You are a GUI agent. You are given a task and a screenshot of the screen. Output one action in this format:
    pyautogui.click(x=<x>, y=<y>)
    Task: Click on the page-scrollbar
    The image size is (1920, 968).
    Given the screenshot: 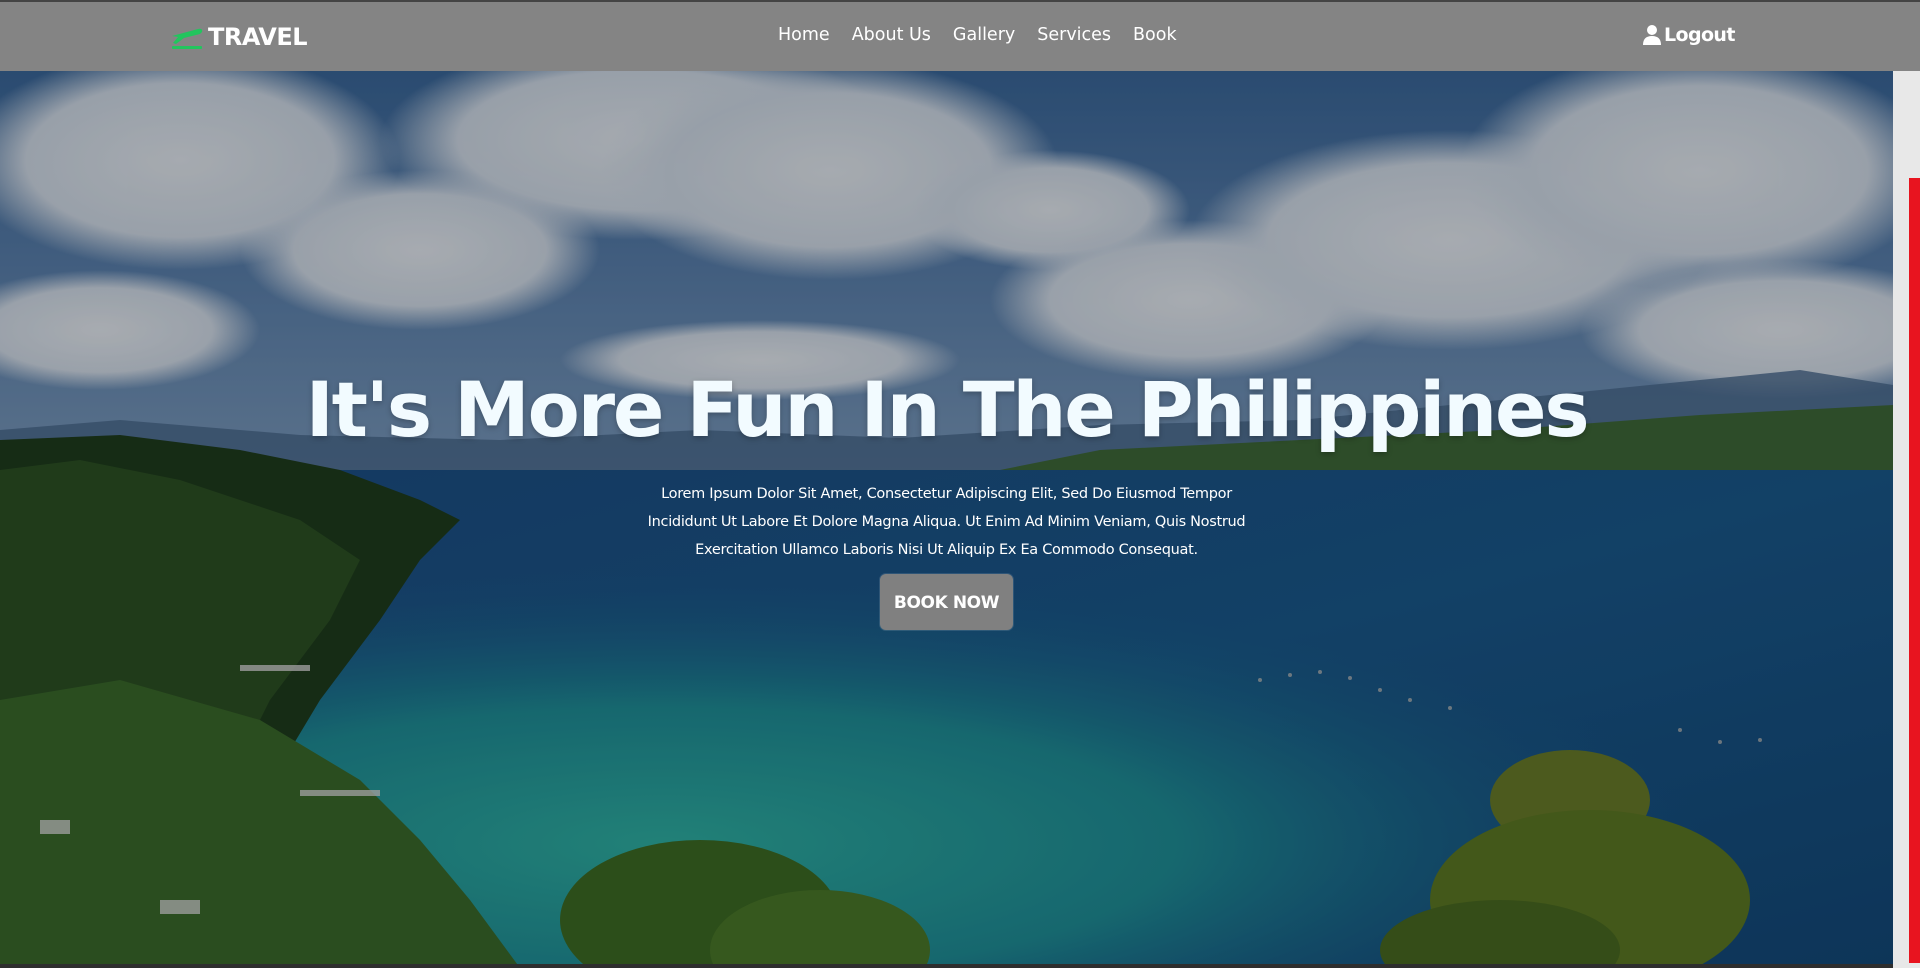 What is the action you would take?
    pyautogui.click(x=1906, y=519)
    